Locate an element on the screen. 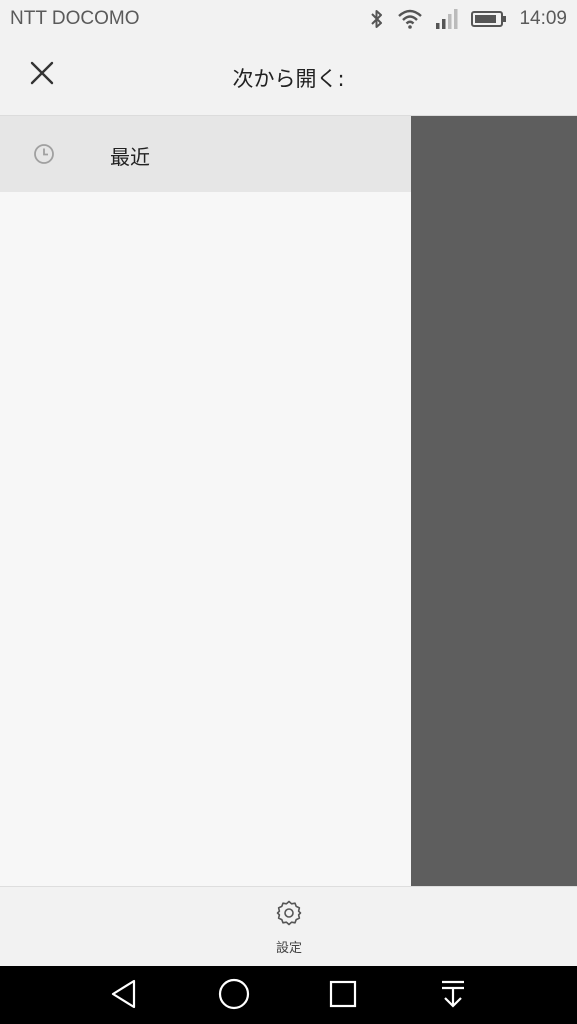 The width and height of the screenshot is (577, 1024). carrier-name: NTT DOCOMO is located at coordinates (75, 18).